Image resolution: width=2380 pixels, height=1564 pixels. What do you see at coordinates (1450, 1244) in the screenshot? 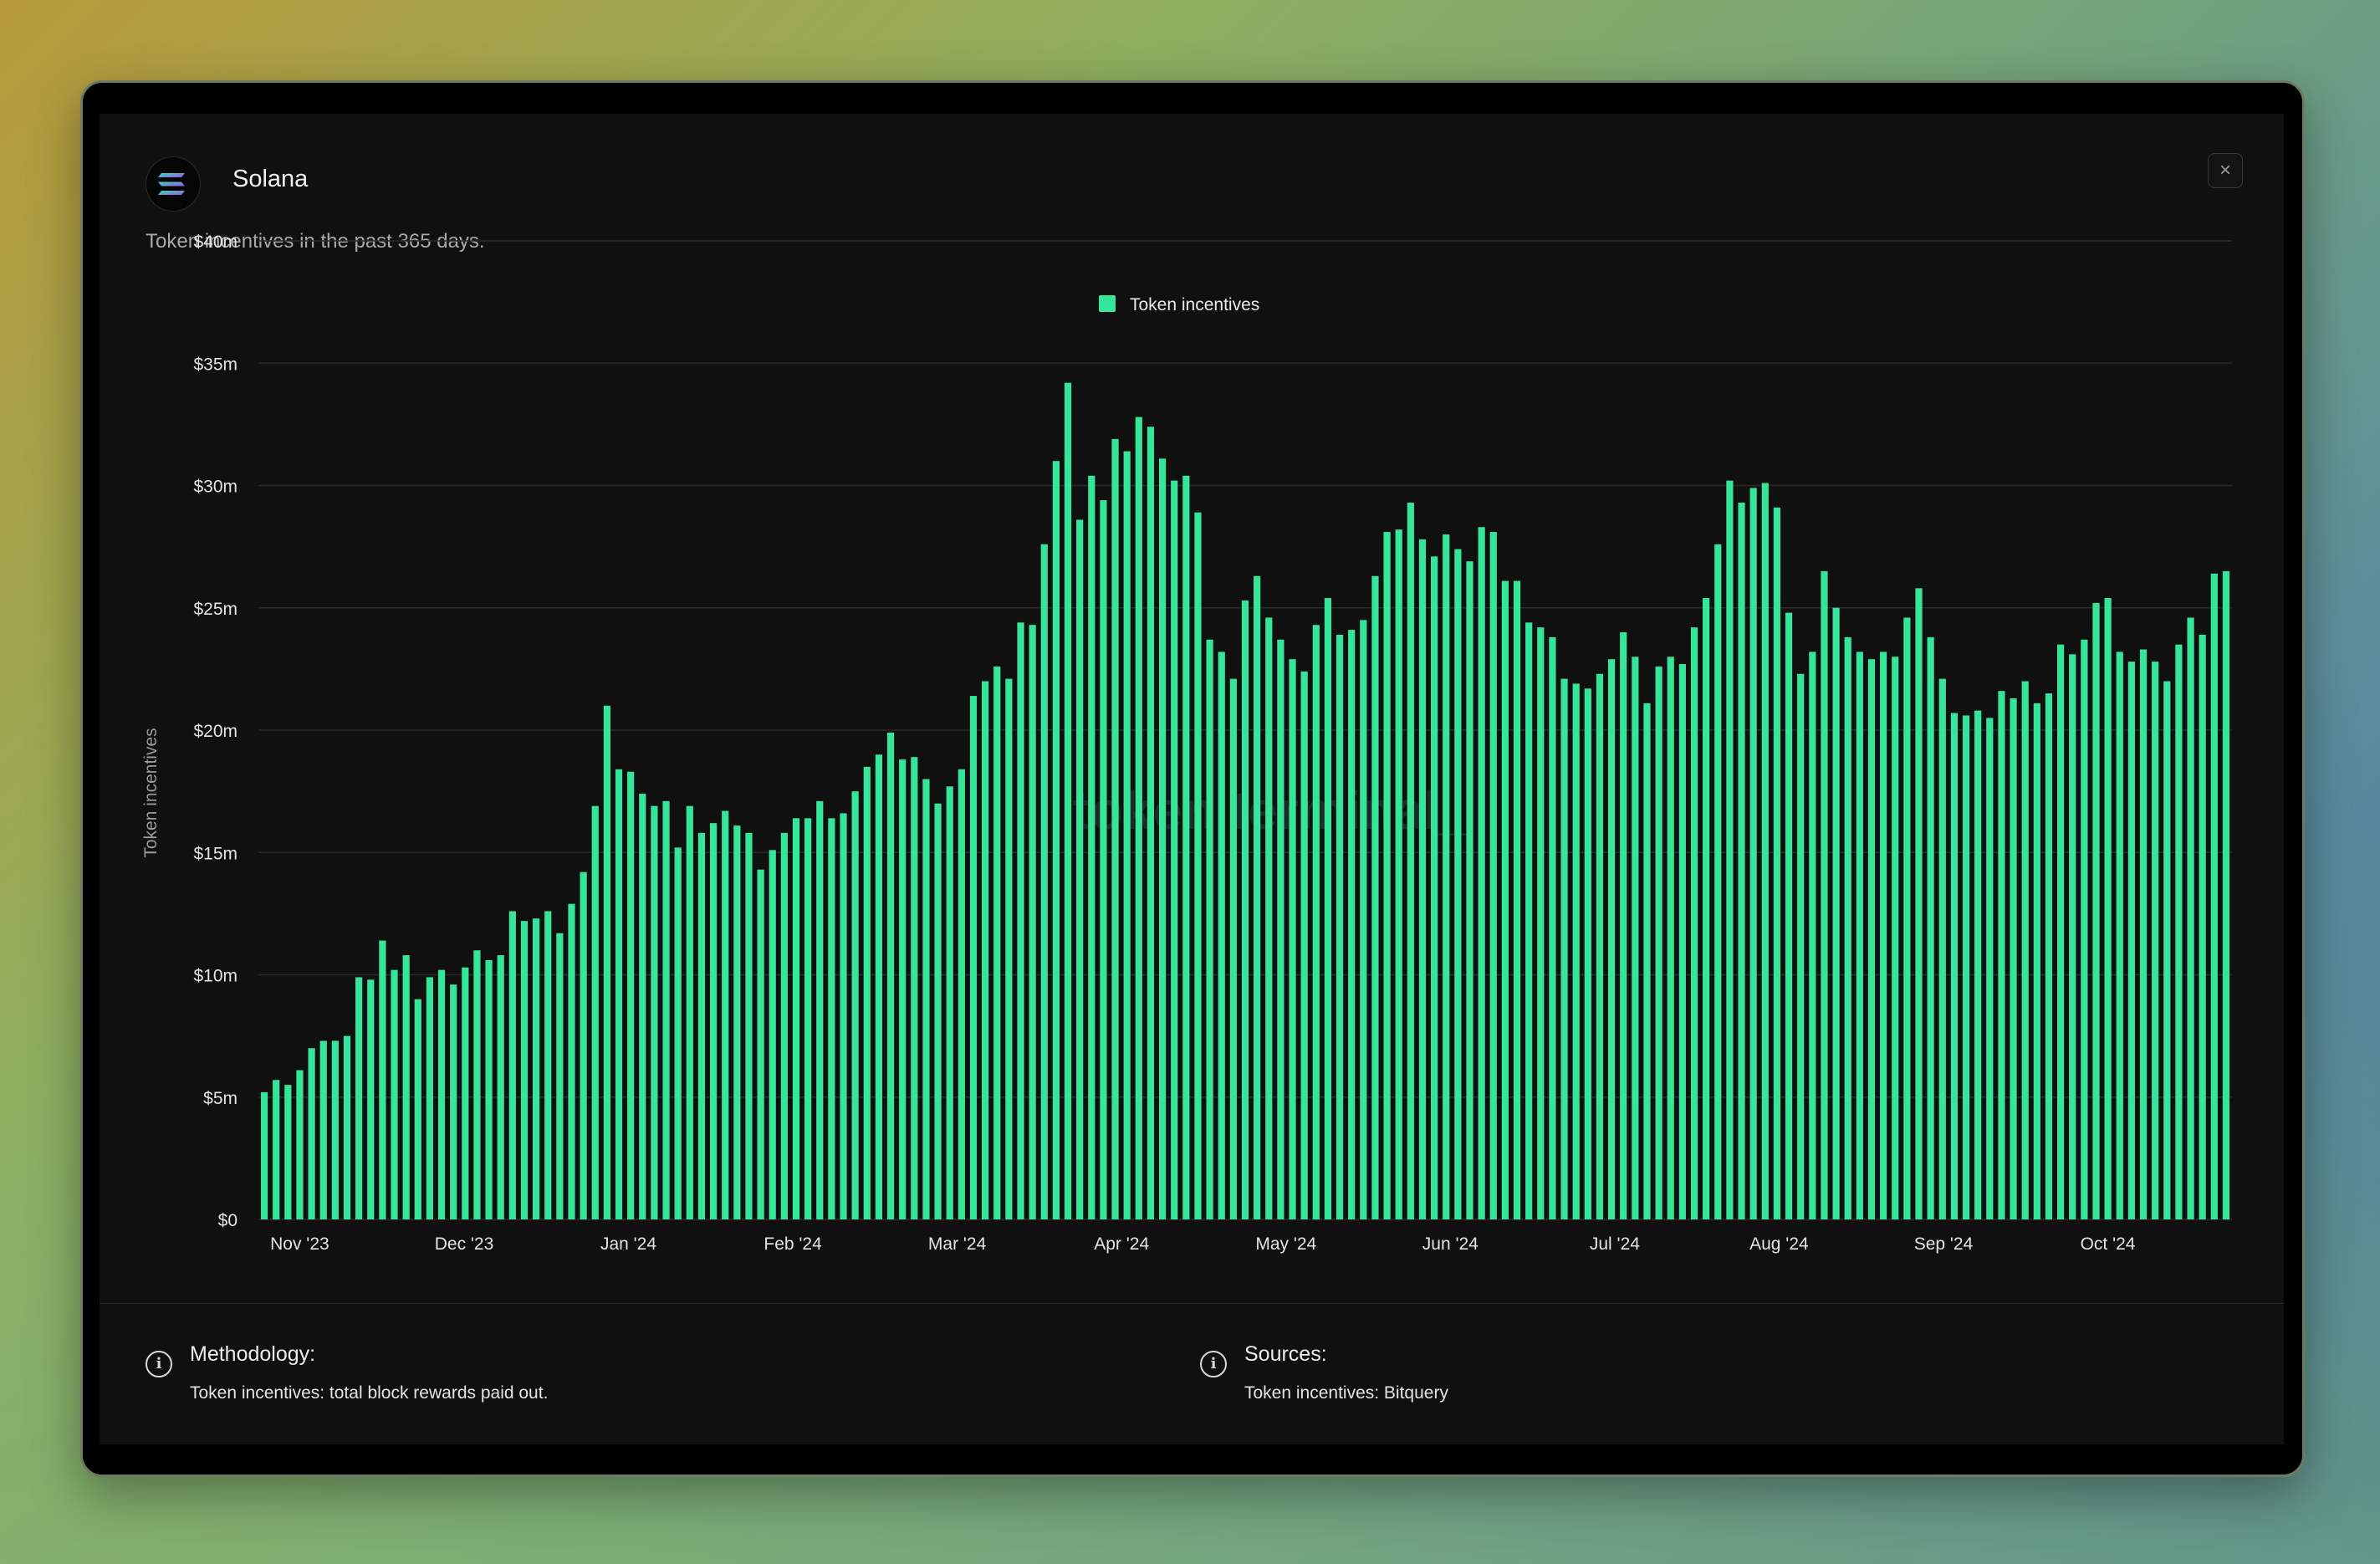
I see `x-tick-label: Jun '24` at bounding box center [1450, 1244].